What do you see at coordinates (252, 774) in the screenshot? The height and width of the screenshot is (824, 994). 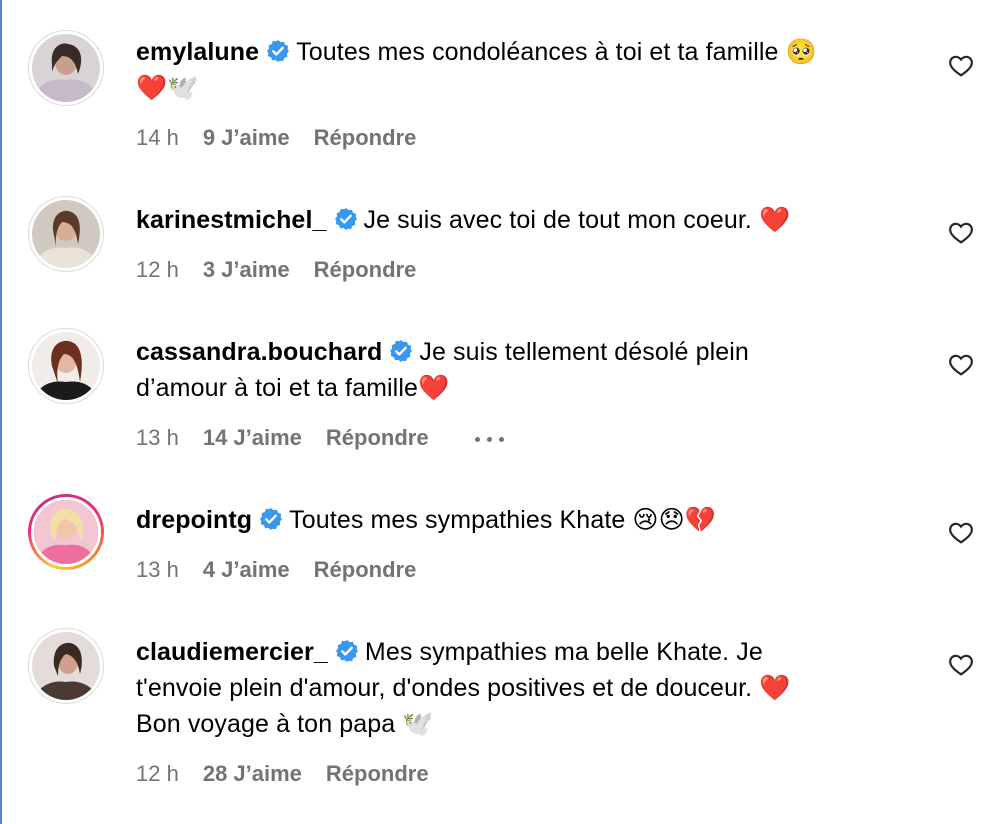 I see `likes-count: 28 J’aime` at bounding box center [252, 774].